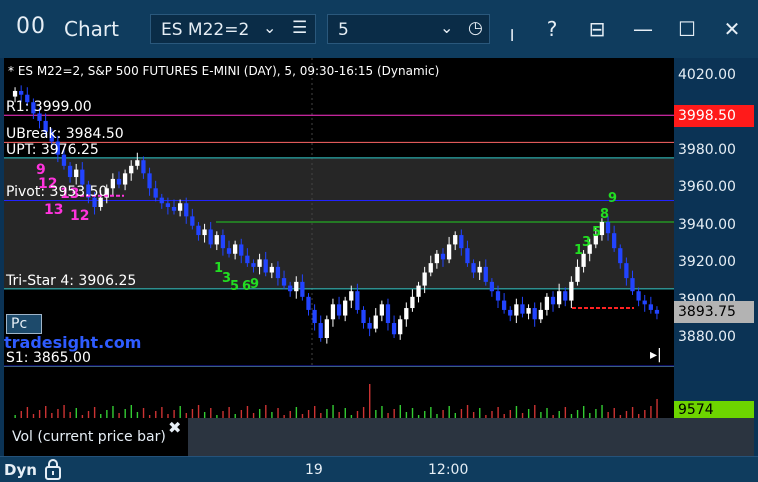 Image resolution: width=758 pixels, height=482 pixels. What do you see at coordinates (53, 210) in the screenshot?
I see `setup-count-magenta: 13` at bounding box center [53, 210].